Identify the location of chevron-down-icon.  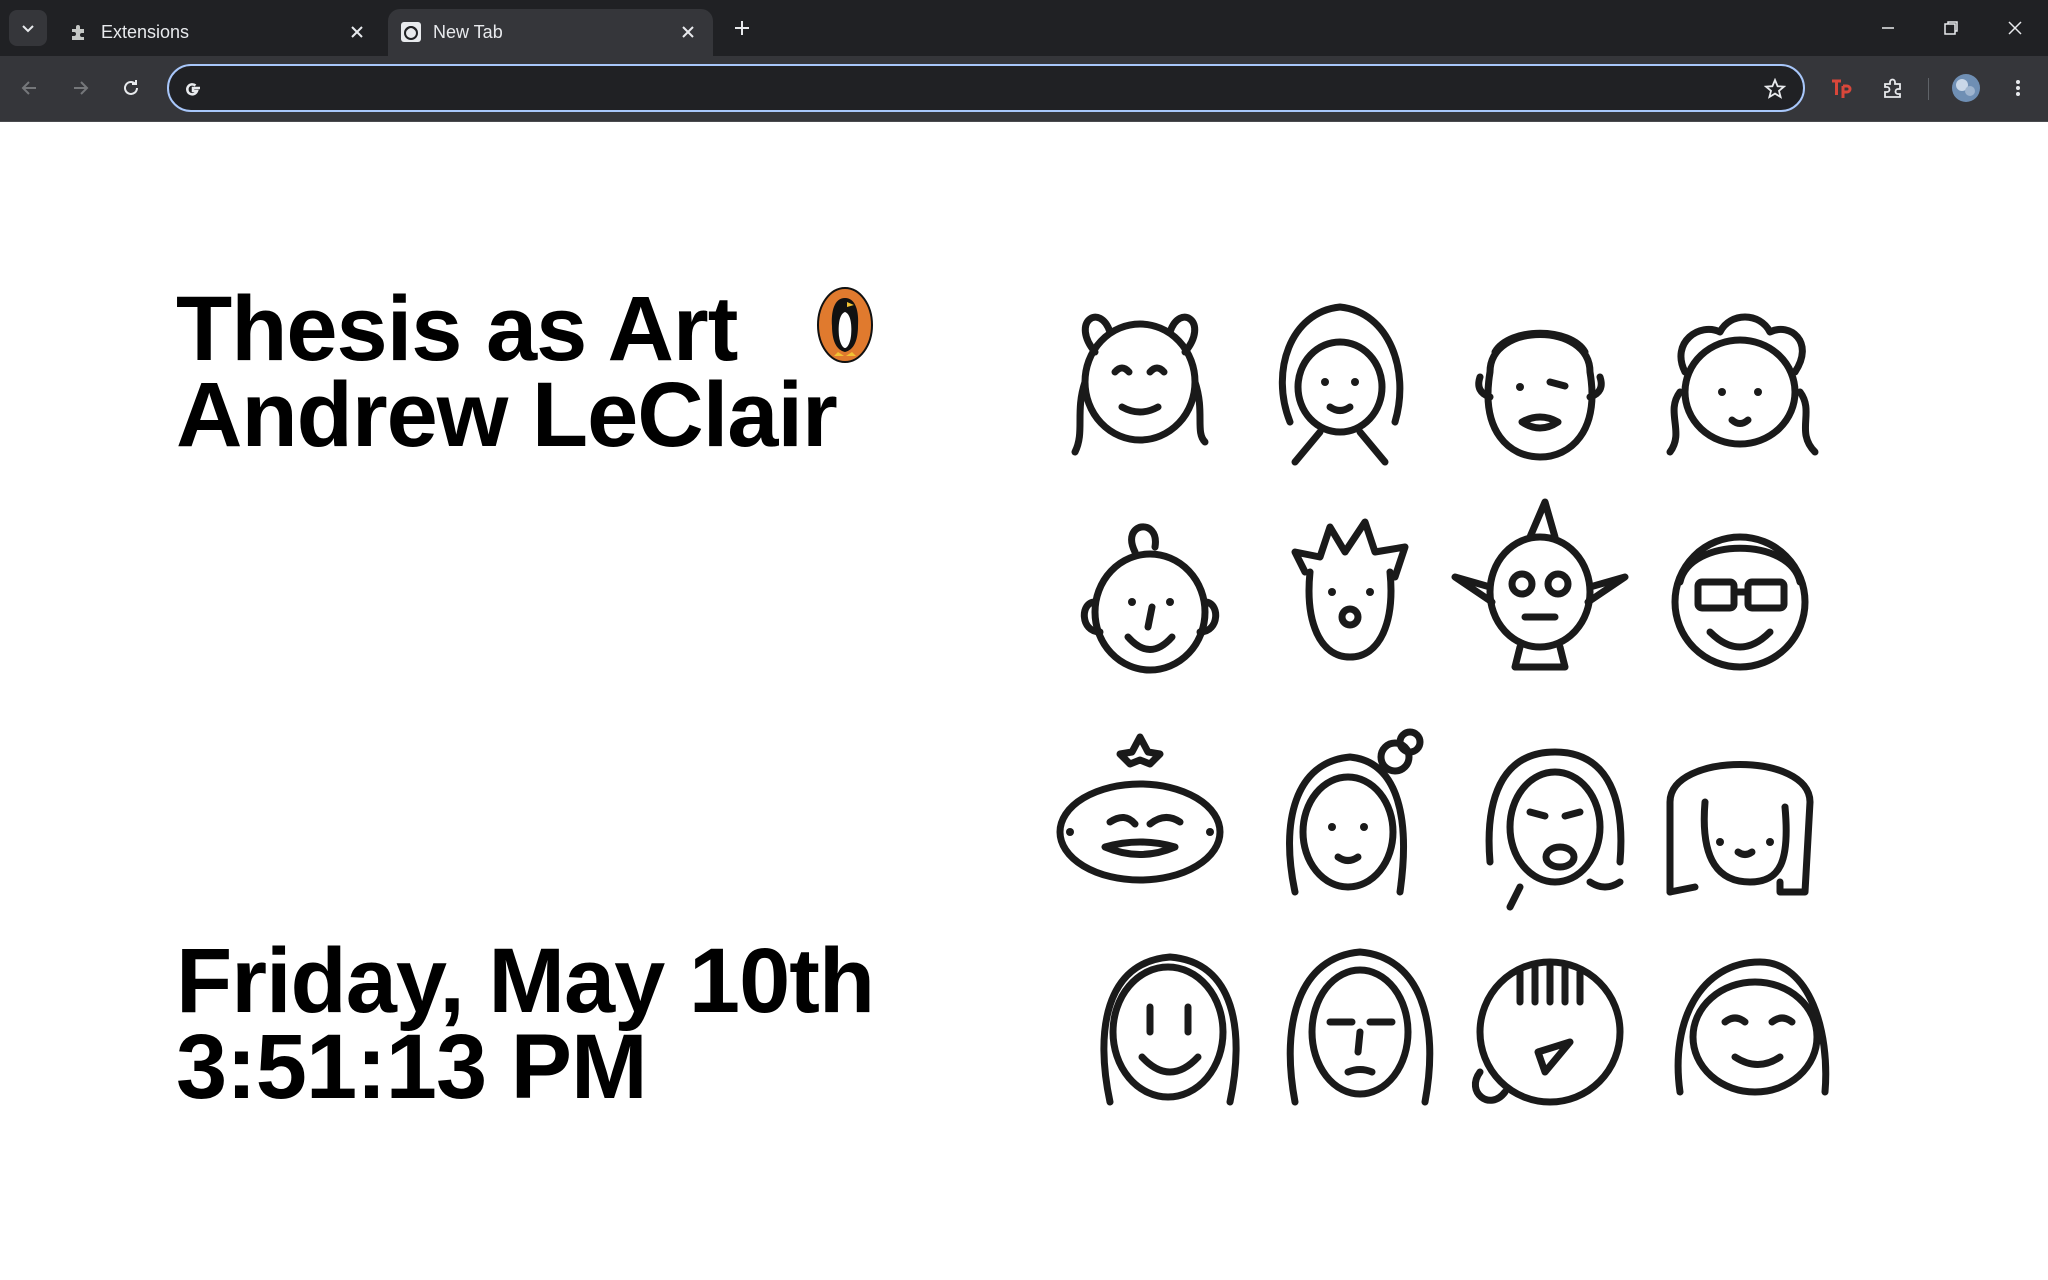
(28, 29).